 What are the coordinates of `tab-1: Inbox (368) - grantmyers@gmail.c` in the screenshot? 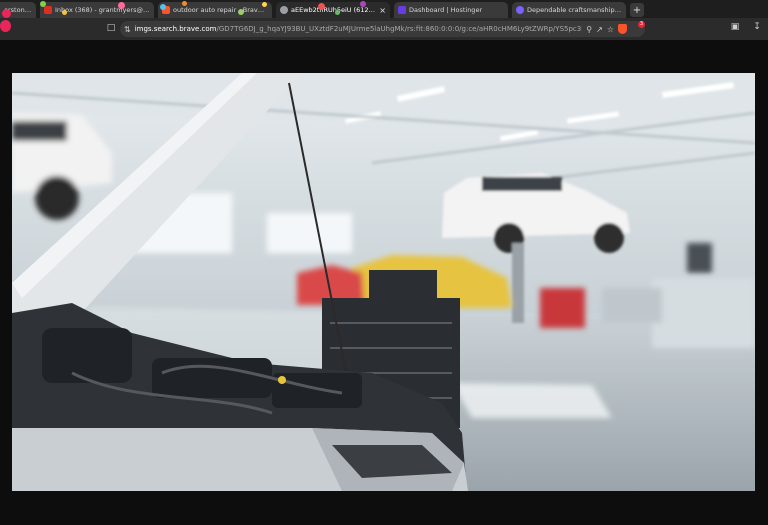 It's located at (97, 10).